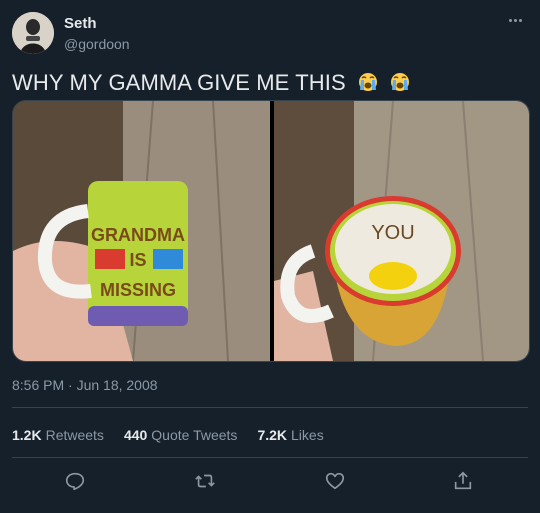 This screenshot has width=540, height=513. I want to click on retweet-icon, so click(205, 481).